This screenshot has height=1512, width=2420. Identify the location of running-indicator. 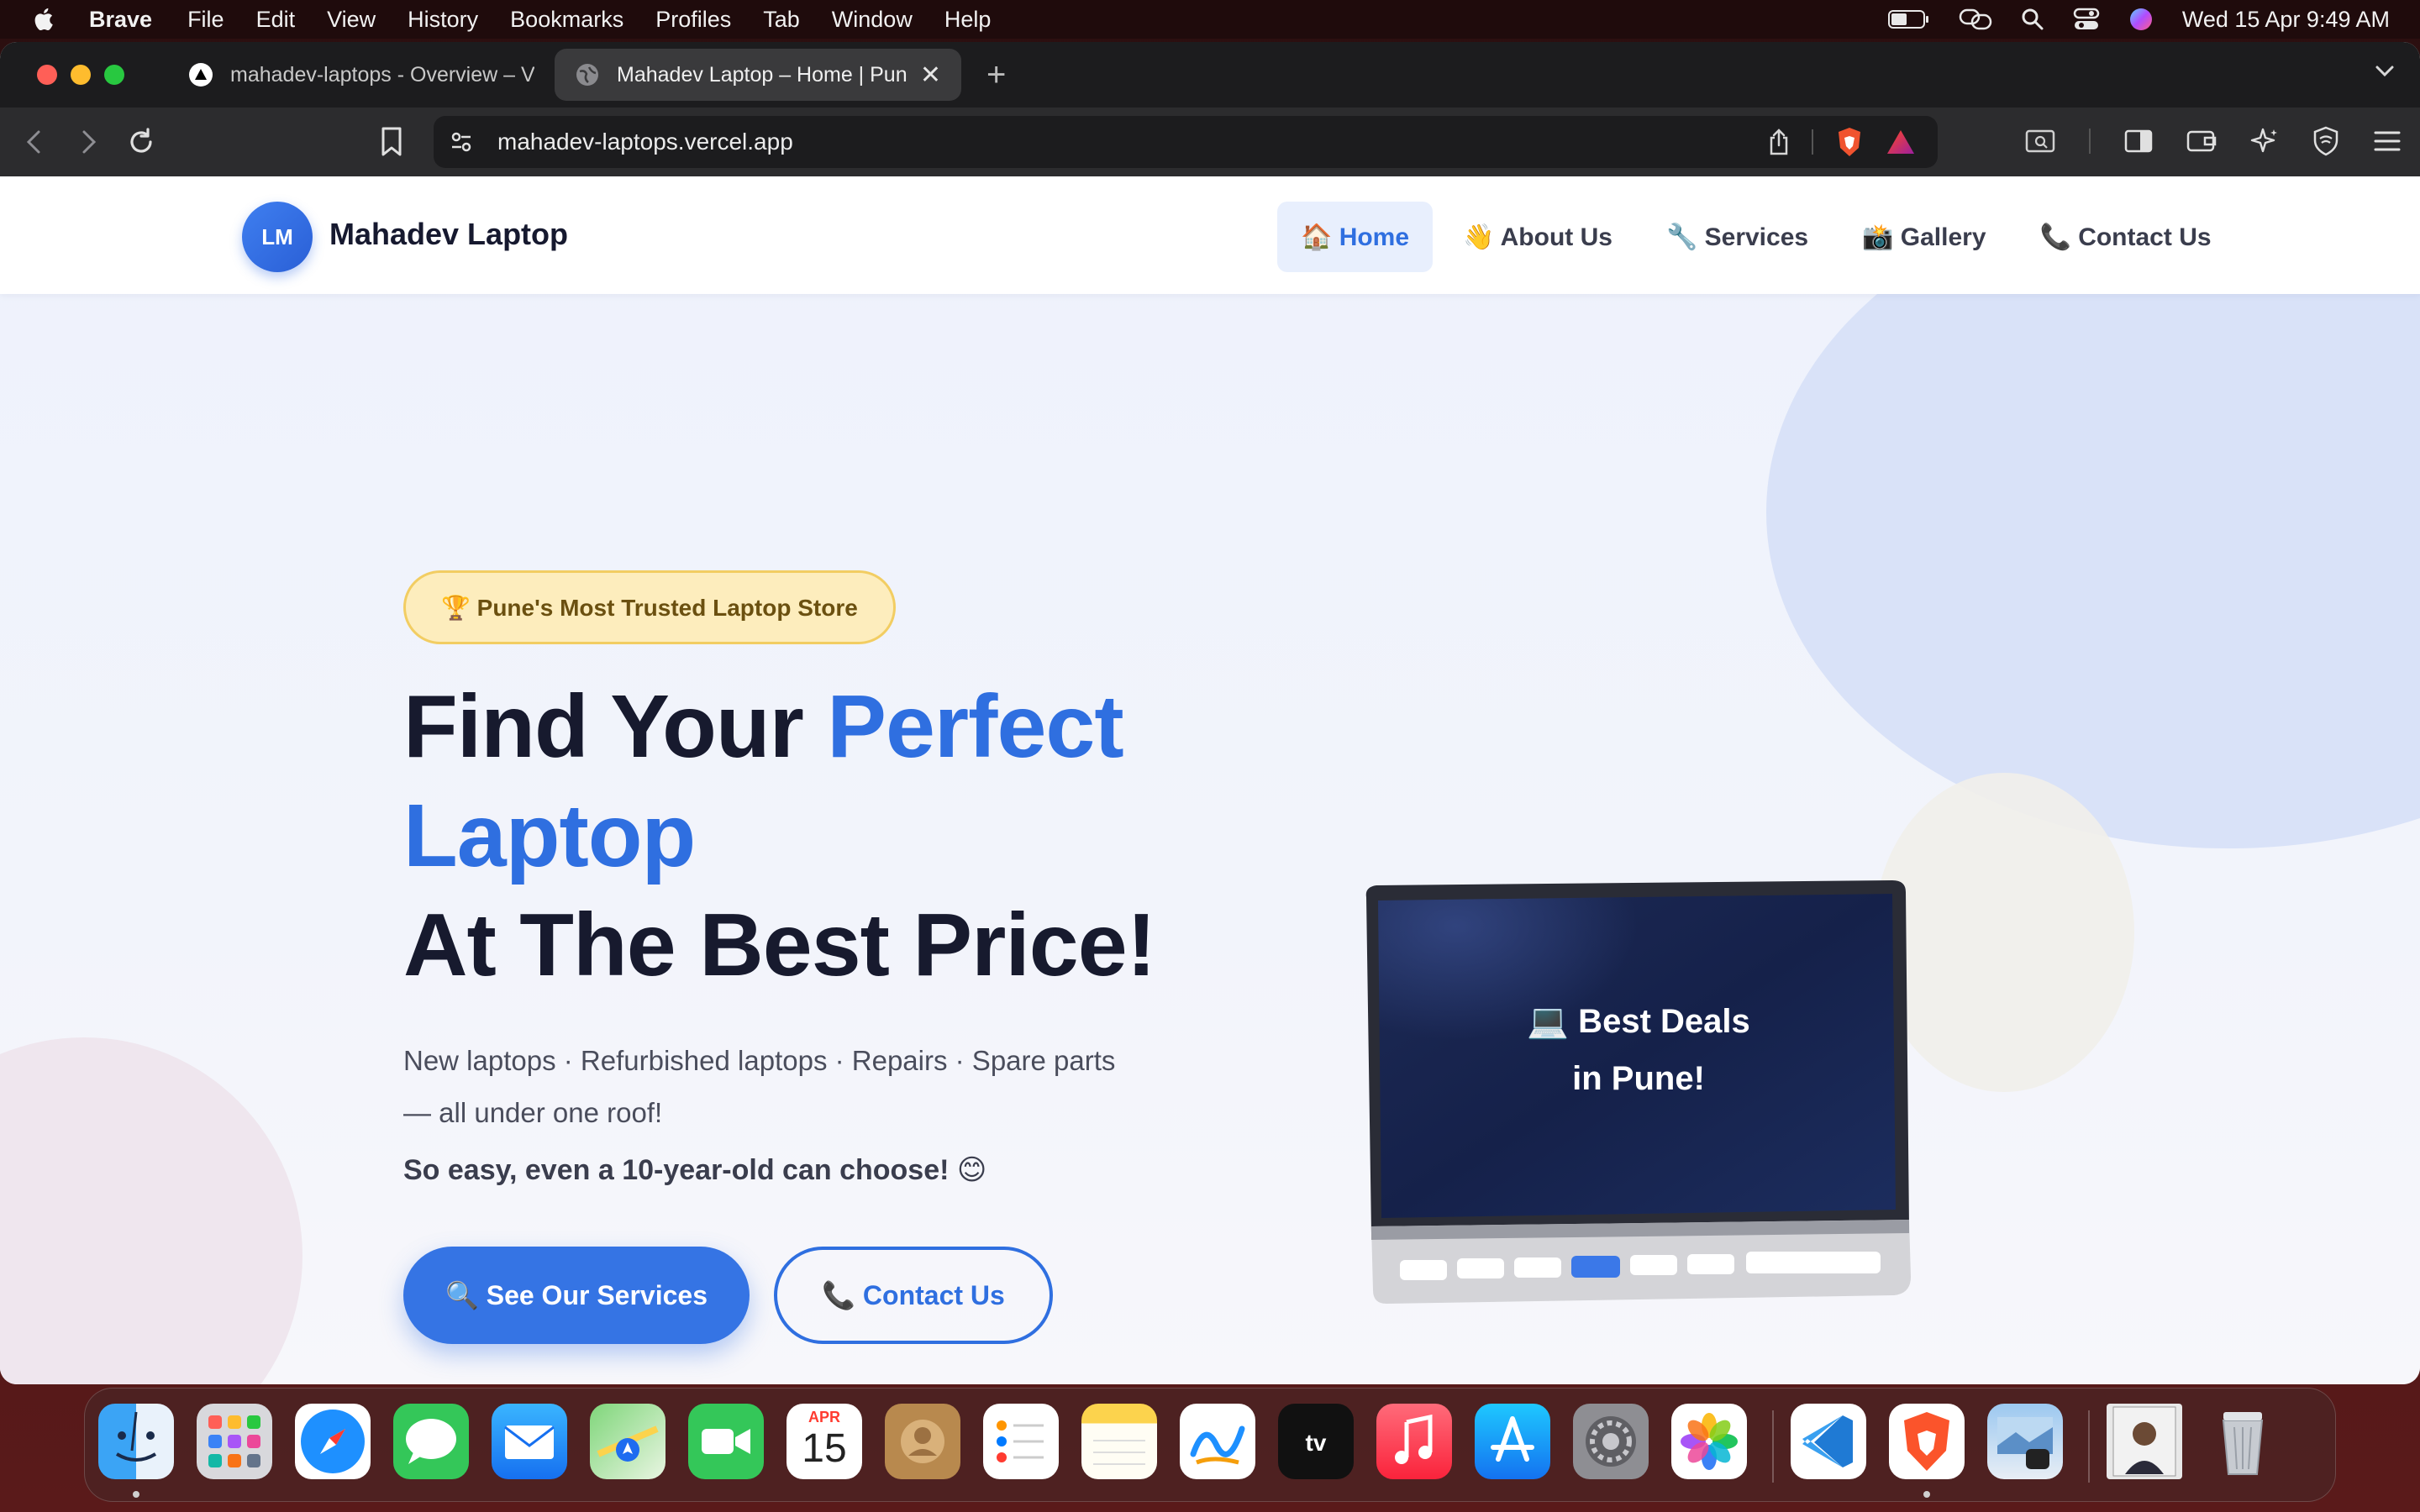
(1926, 1494).